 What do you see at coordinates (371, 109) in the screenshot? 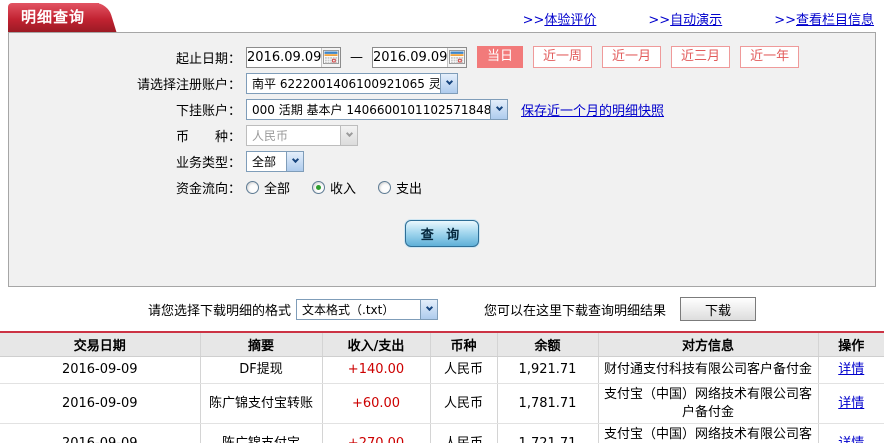
I see `sub-account-value: 000 活期 基本户 1406600101102571848` at bounding box center [371, 109].